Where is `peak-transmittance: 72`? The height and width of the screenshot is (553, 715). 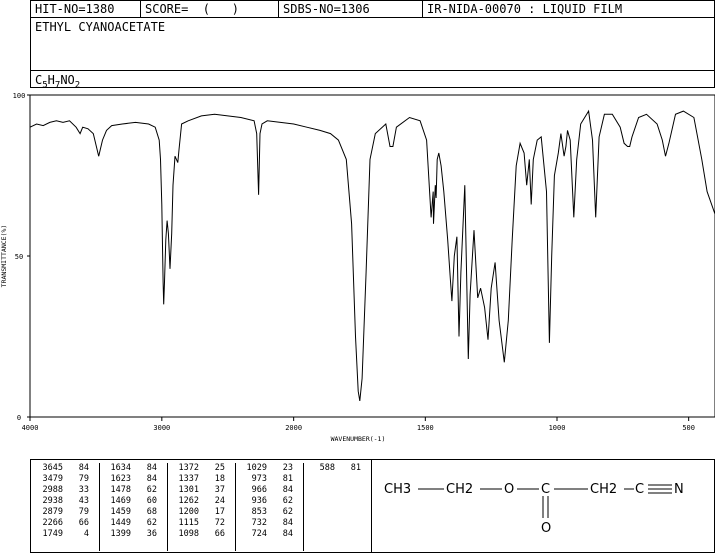
peak-transmittance: 72 is located at coordinates (219, 523).